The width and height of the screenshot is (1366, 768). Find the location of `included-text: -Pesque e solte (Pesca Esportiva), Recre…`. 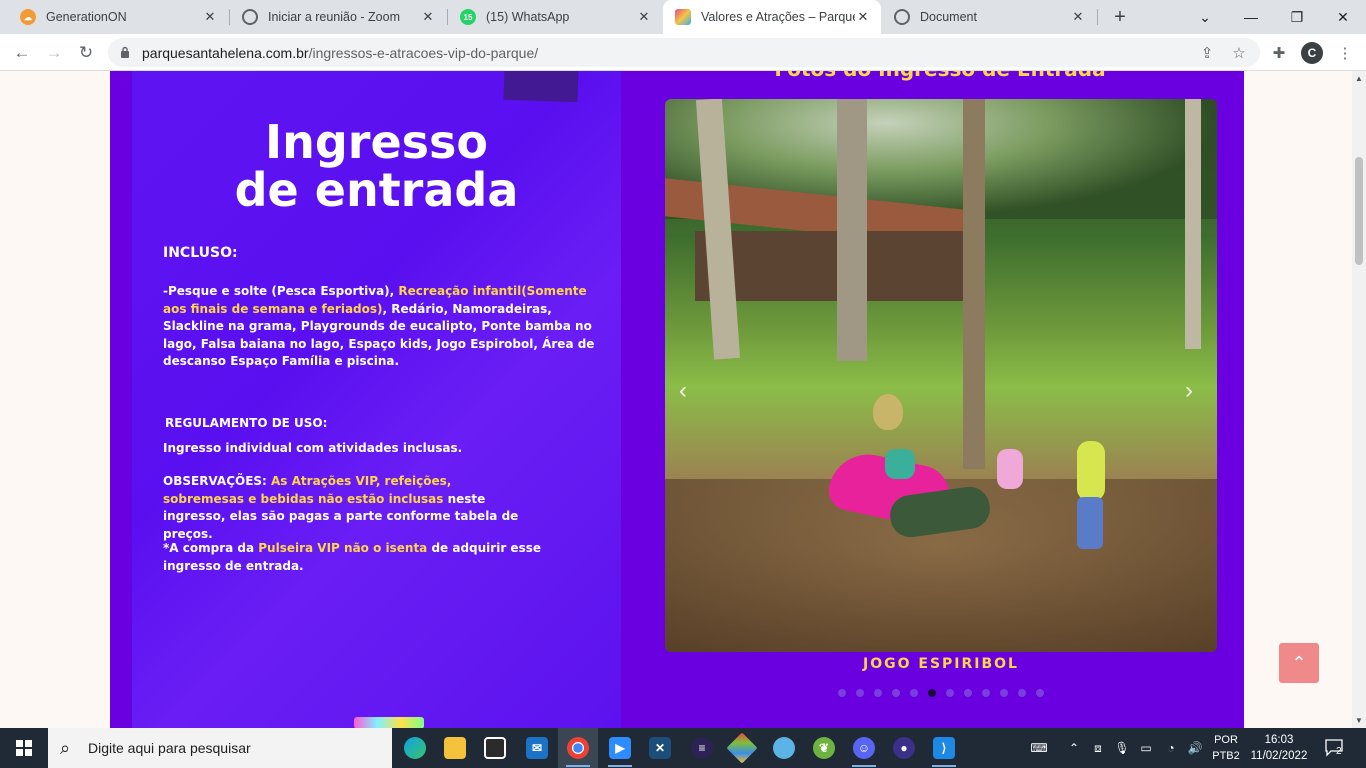

included-text: -Pesque e solte (Pesca Esportiva), Recre… is located at coordinates (383, 327).